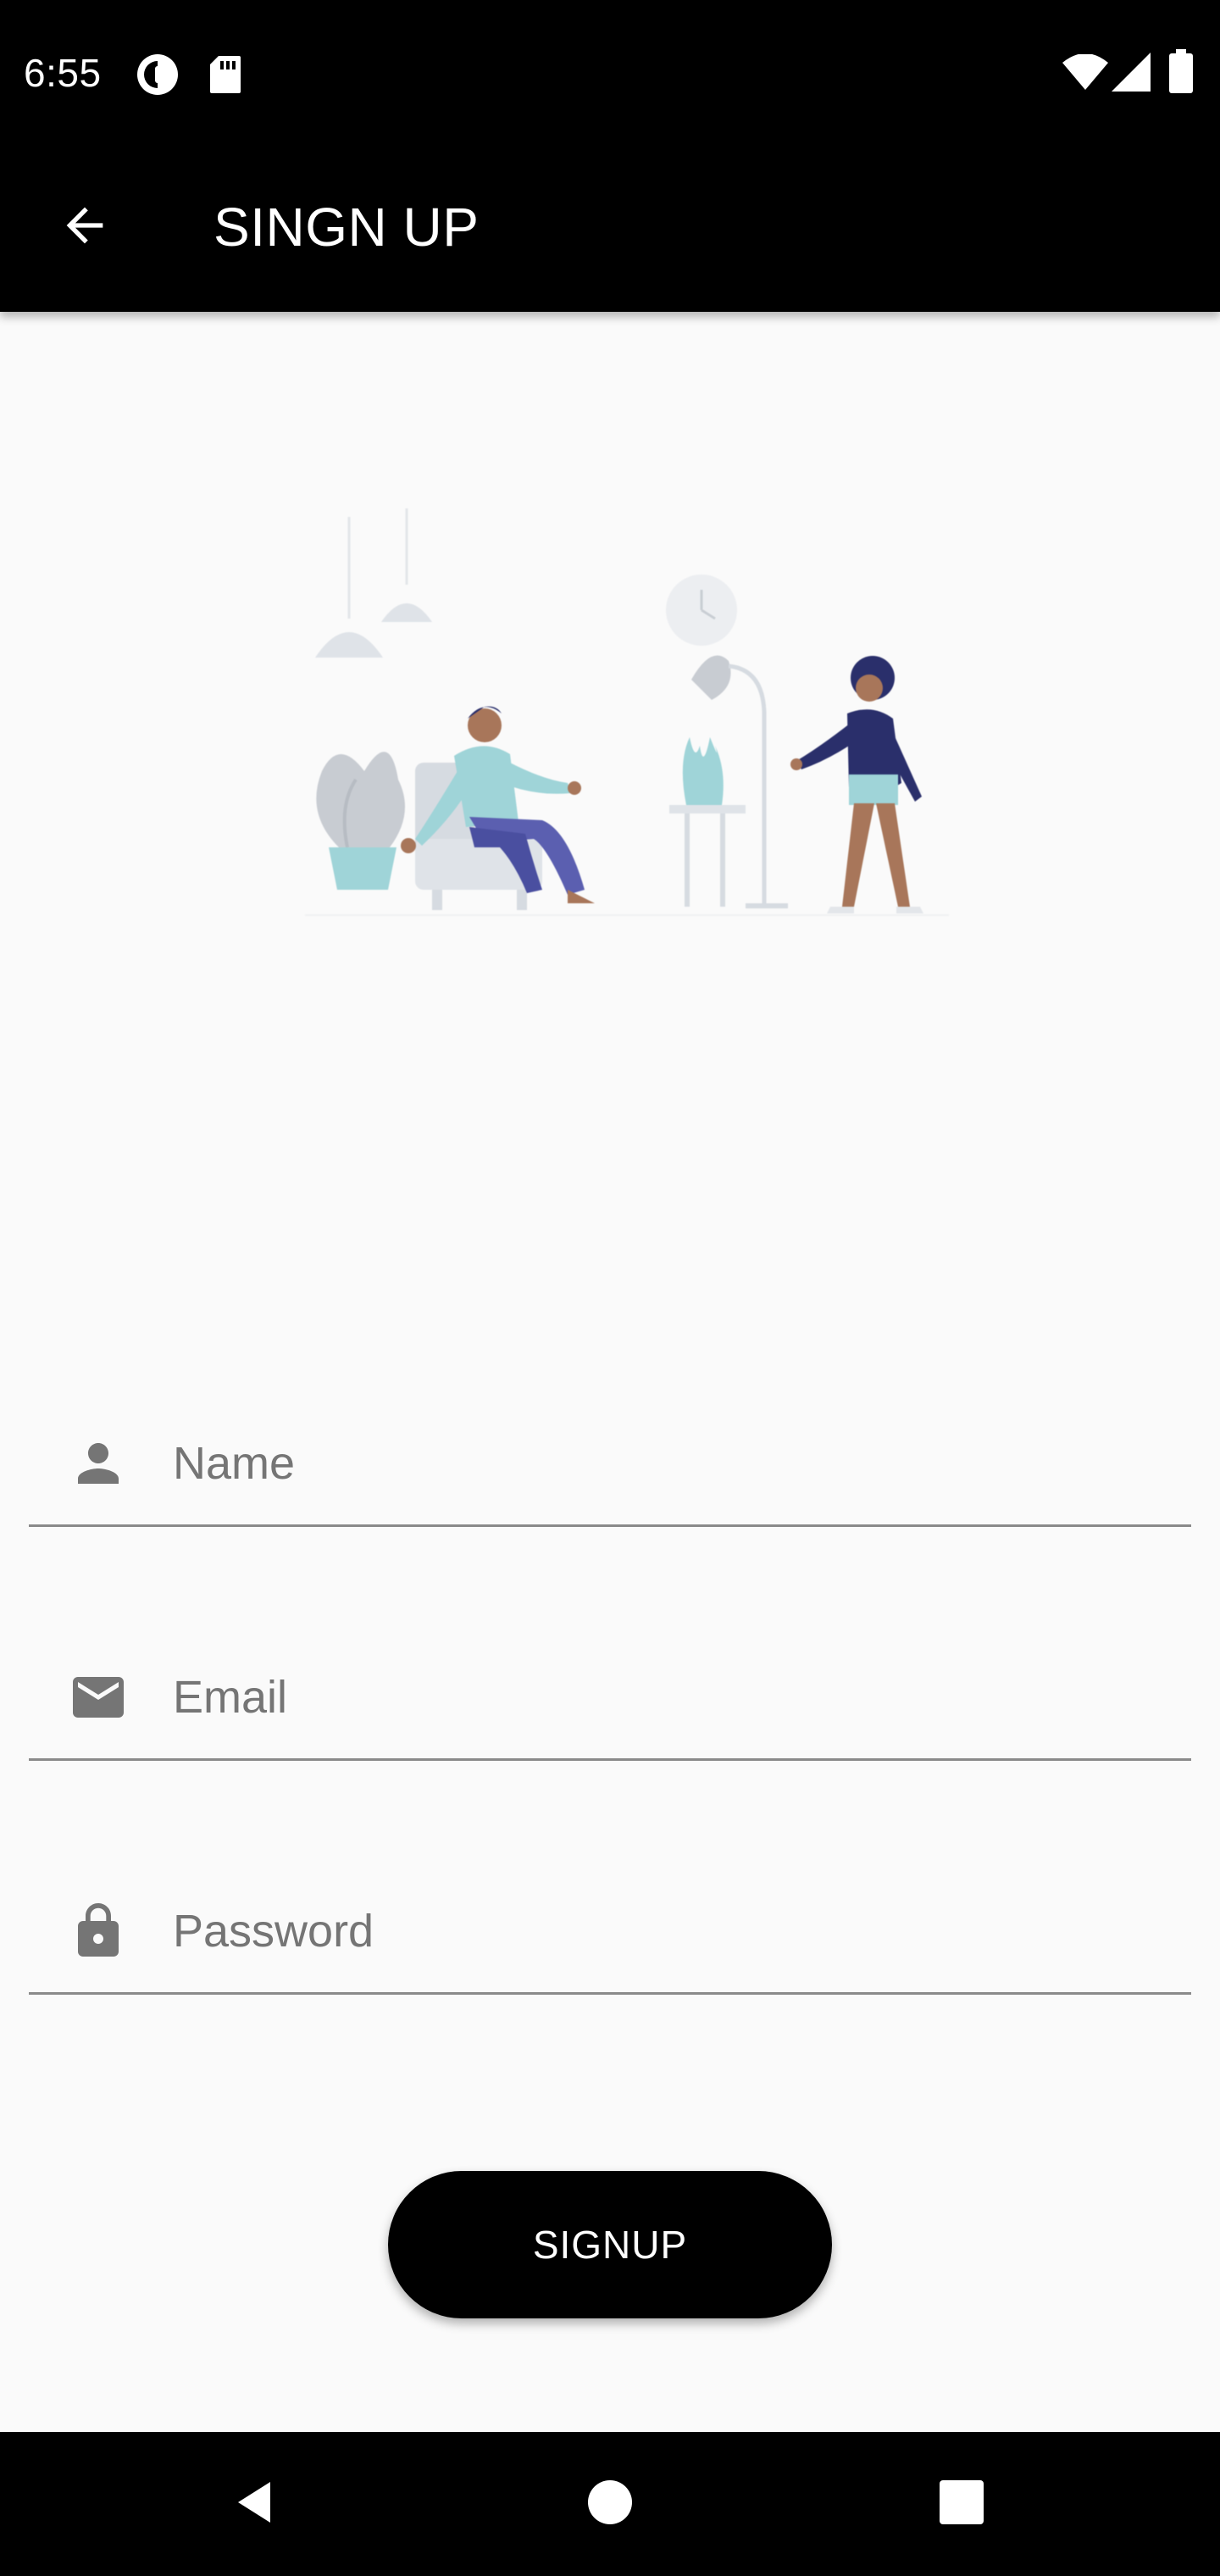 This screenshot has width=1220, height=2576. Describe the element at coordinates (673, 1931) in the screenshot. I see `password-input` at that location.